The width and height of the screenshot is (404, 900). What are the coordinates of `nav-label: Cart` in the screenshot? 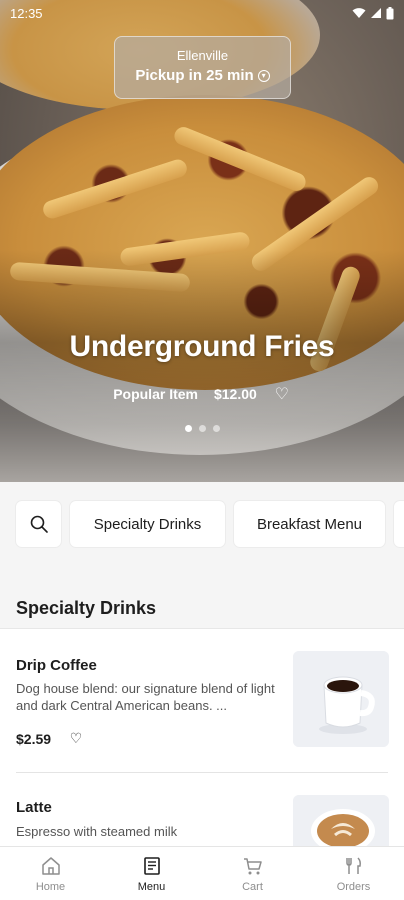 It's located at (252, 886).